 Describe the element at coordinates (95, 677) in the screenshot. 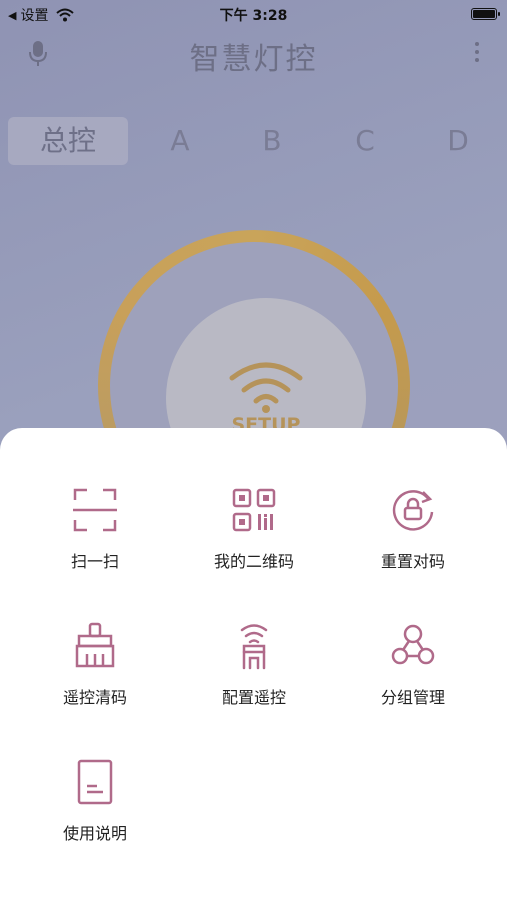

I see `menu-item-clear-remote: 遥控清码` at that location.